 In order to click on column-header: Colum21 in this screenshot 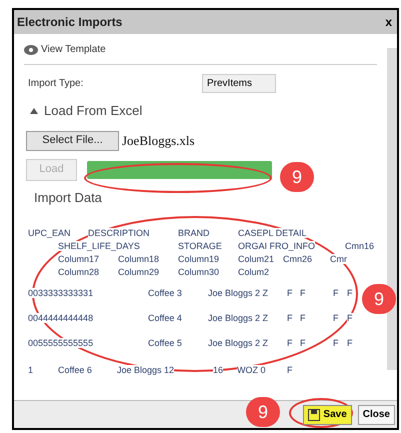, I will do `click(256, 259)`.